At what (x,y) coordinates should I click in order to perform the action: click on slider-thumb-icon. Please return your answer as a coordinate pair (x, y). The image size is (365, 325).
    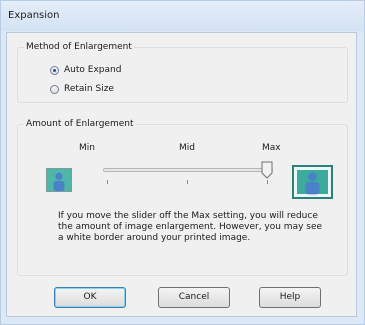
    Looking at the image, I should click on (267, 170).